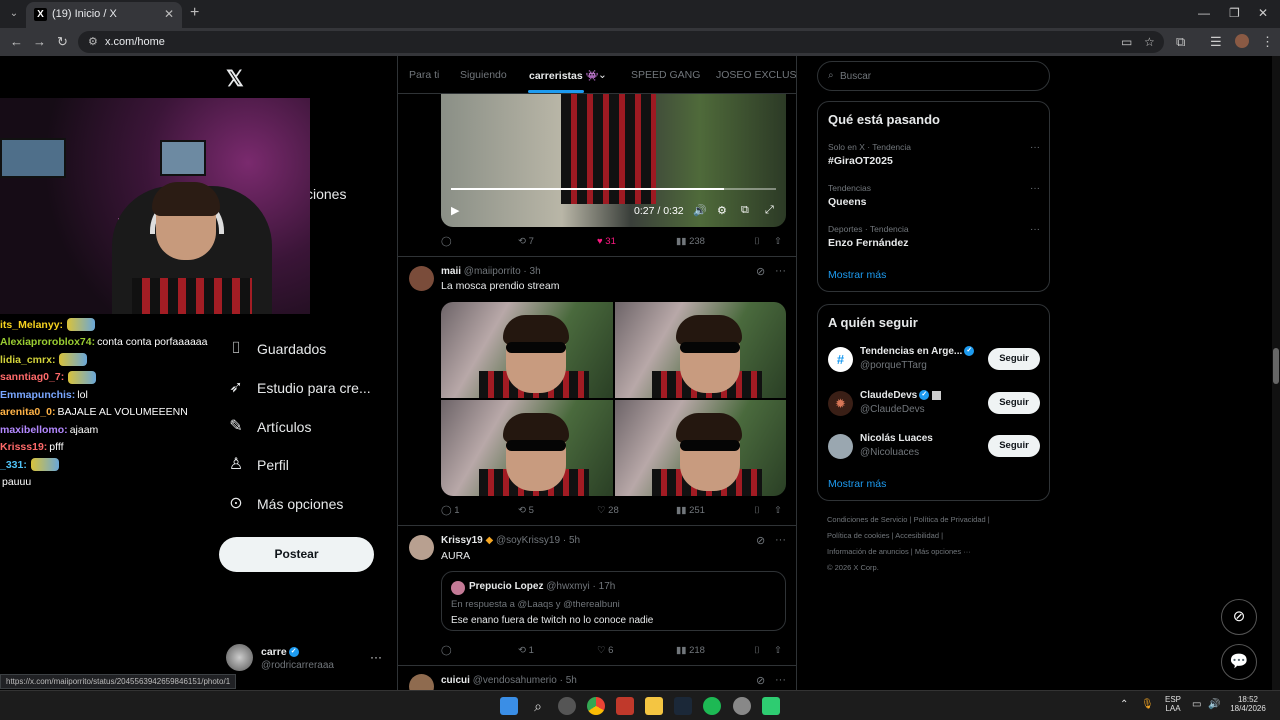 The height and width of the screenshot is (720, 1280). What do you see at coordinates (1126, 42) in the screenshot?
I see `cast-icon: ▭` at bounding box center [1126, 42].